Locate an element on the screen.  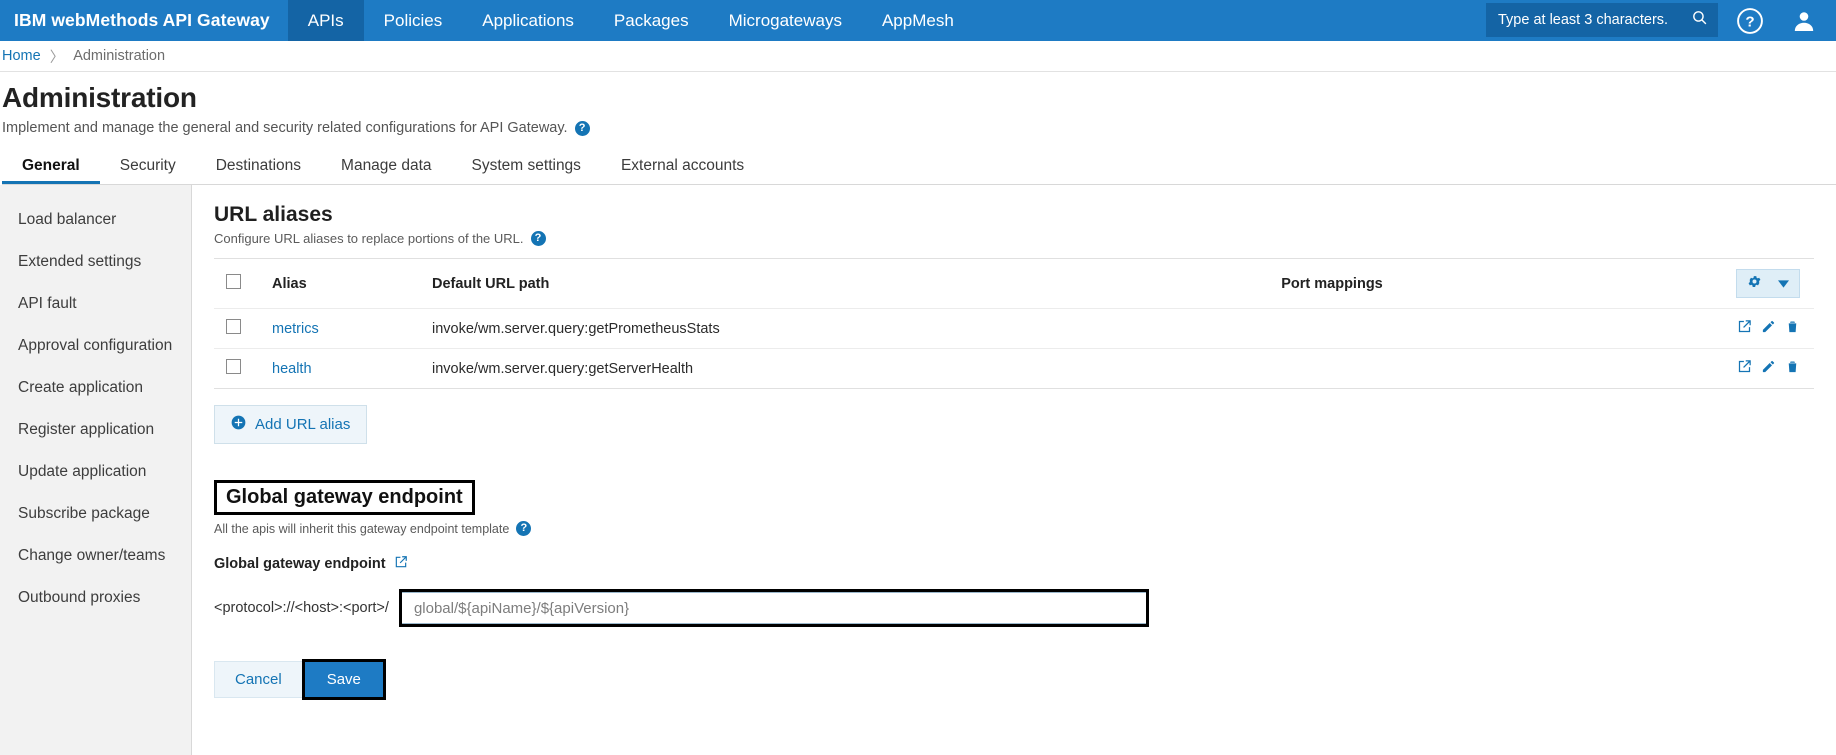
nav-item-label: AppMesh is located at coordinates (917, 20).